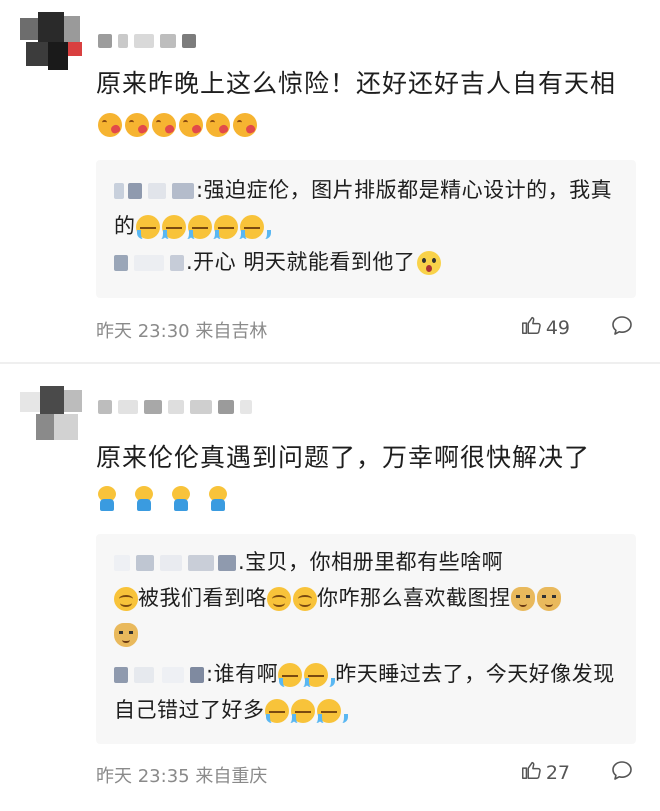 Image resolution: width=660 pixels, height=811 pixels. What do you see at coordinates (368, 104) in the screenshot?
I see `comment-text: 原来昨晚上这么惊险！还好还好吉人自有天相` at bounding box center [368, 104].